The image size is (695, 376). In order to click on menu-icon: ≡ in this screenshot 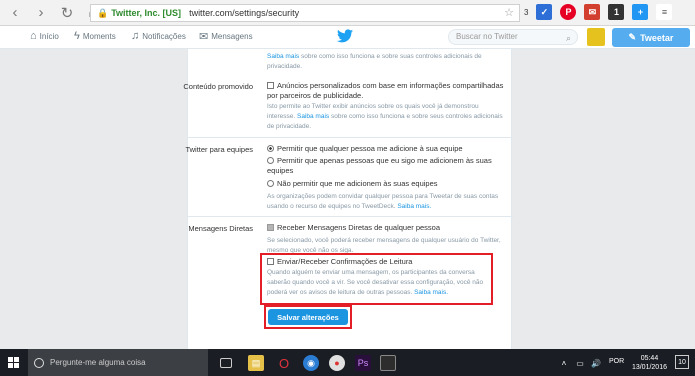, I will do `click(664, 12)`.